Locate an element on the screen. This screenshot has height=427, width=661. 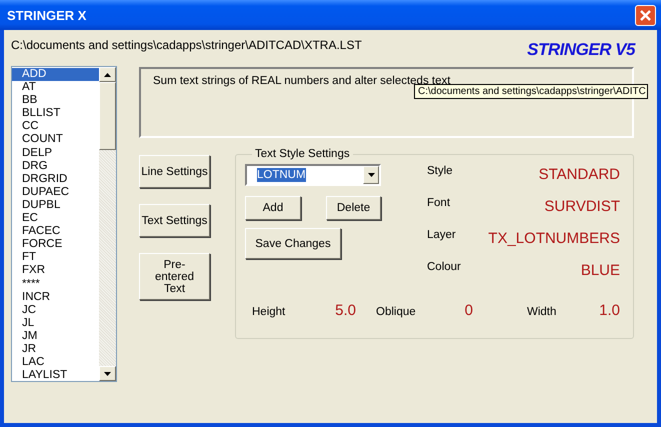
property-value: STANDARD is located at coordinates (579, 175).